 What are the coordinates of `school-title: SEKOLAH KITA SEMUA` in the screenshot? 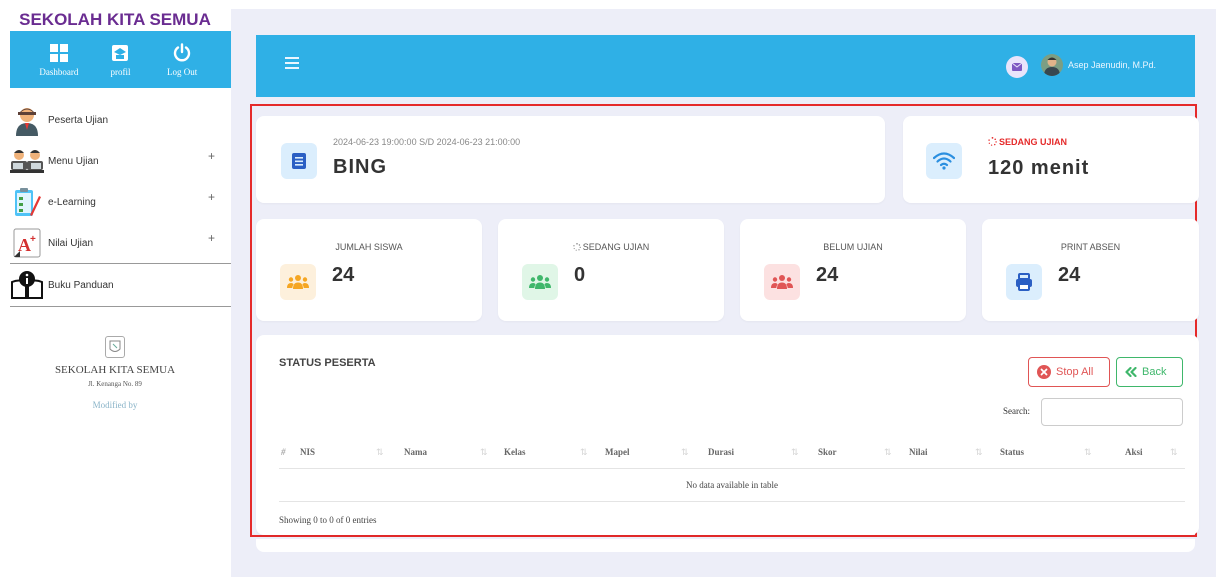 It's located at (115, 19).